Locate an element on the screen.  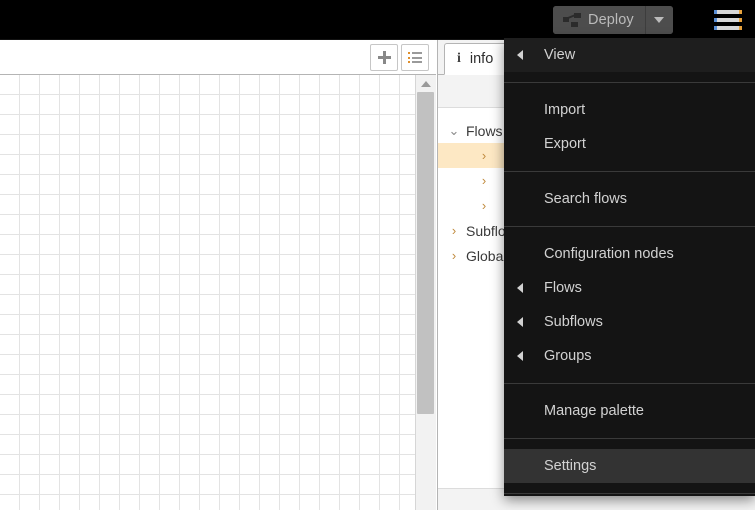
menu-item-label: Export is located at coordinates (565, 144).